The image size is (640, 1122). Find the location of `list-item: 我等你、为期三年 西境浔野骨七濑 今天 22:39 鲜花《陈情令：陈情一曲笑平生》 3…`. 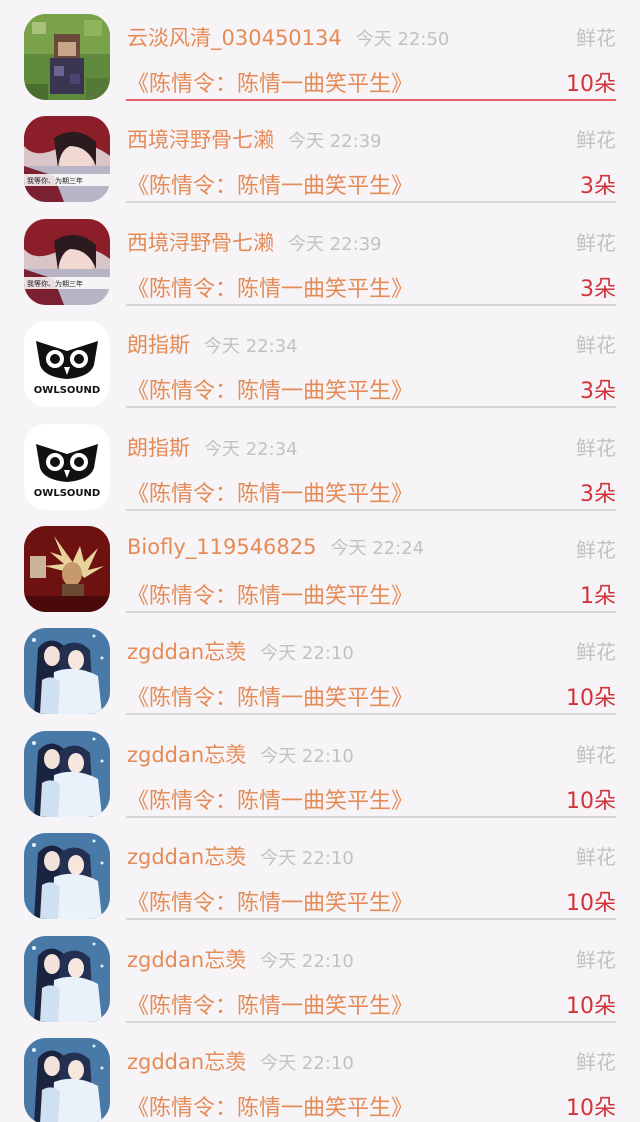

list-item: 我等你、为期三年 西境浔野骨七濑 今天 22:39 鲜花《陈情令：陈情一曲笑平生》 3… is located at coordinates (320, 256).